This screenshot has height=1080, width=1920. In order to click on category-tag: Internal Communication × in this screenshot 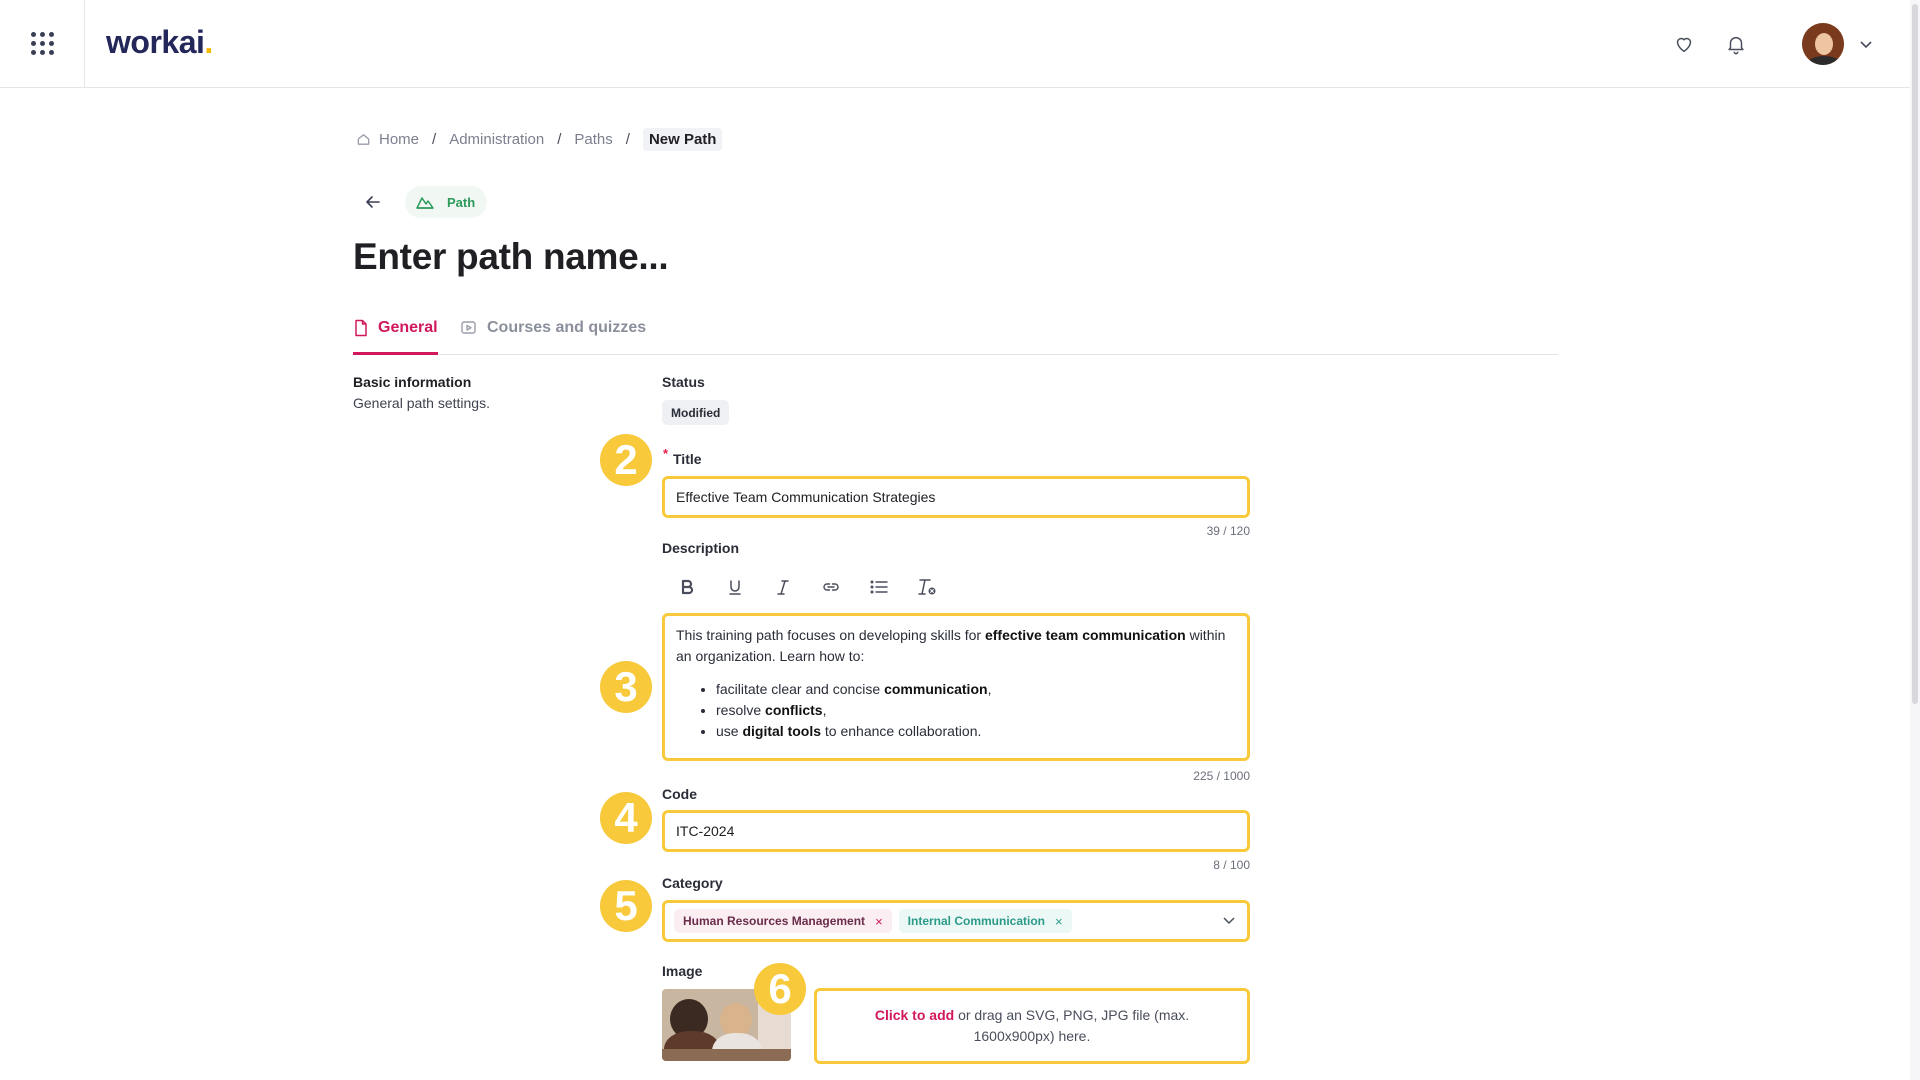, I will do `click(985, 921)`.